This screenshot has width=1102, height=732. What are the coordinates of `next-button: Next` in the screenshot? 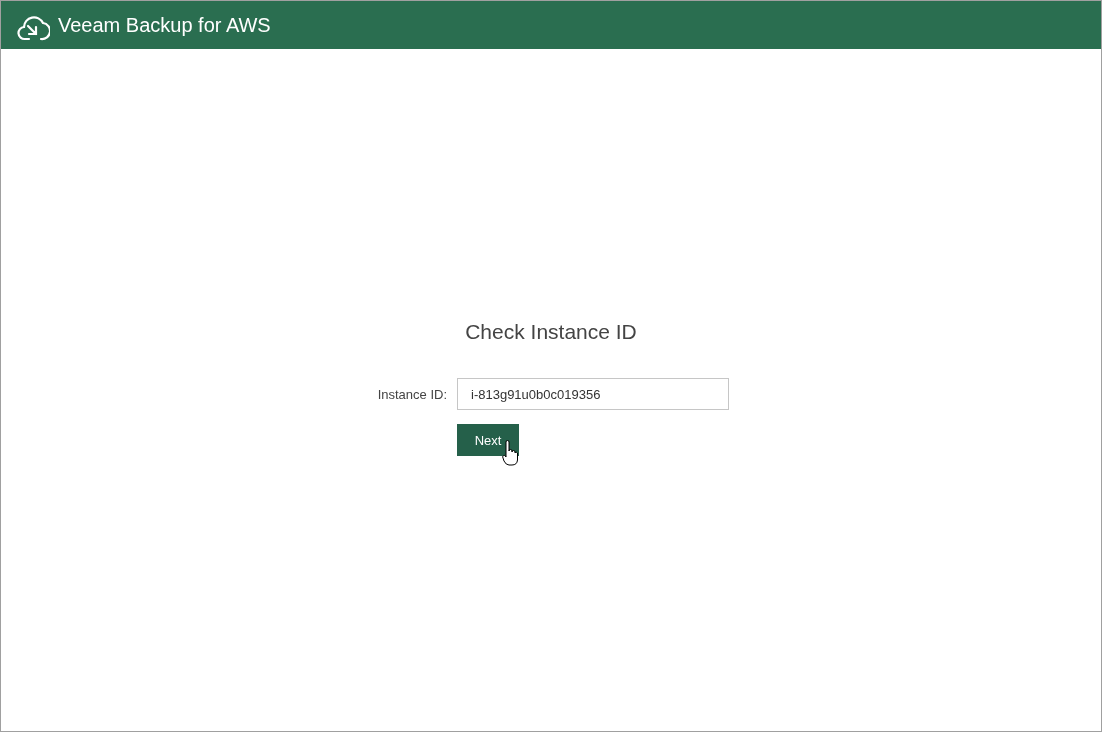 It's located at (488, 440).